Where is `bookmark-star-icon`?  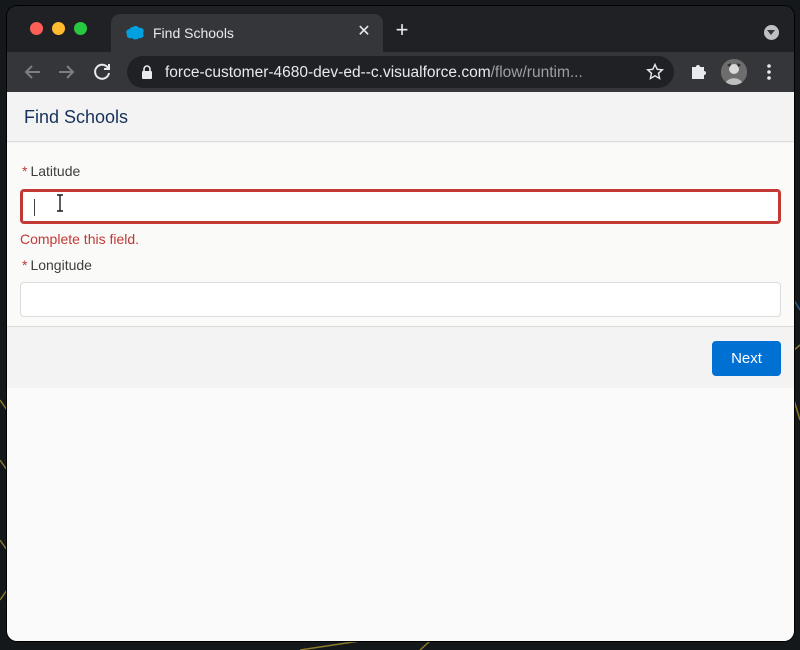
bookmark-star-icon is located at coordinates (655, 72).